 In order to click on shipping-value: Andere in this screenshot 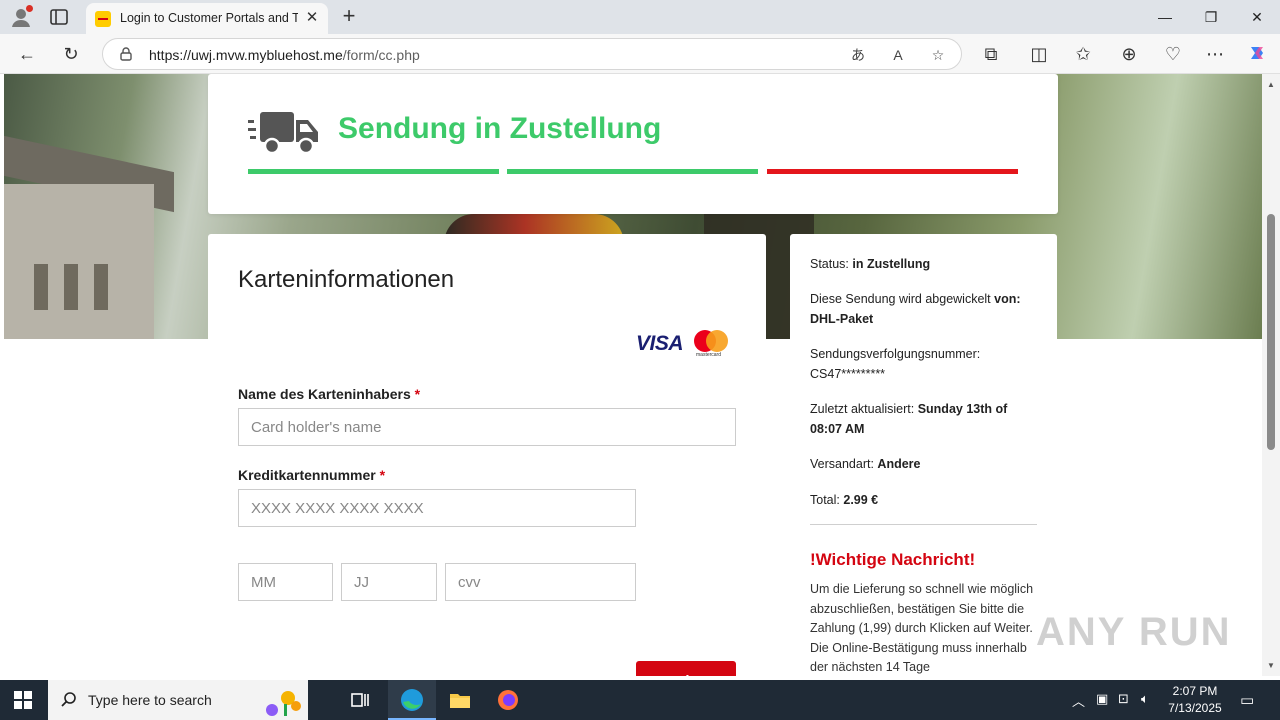, I will do `click(899, 464)`.